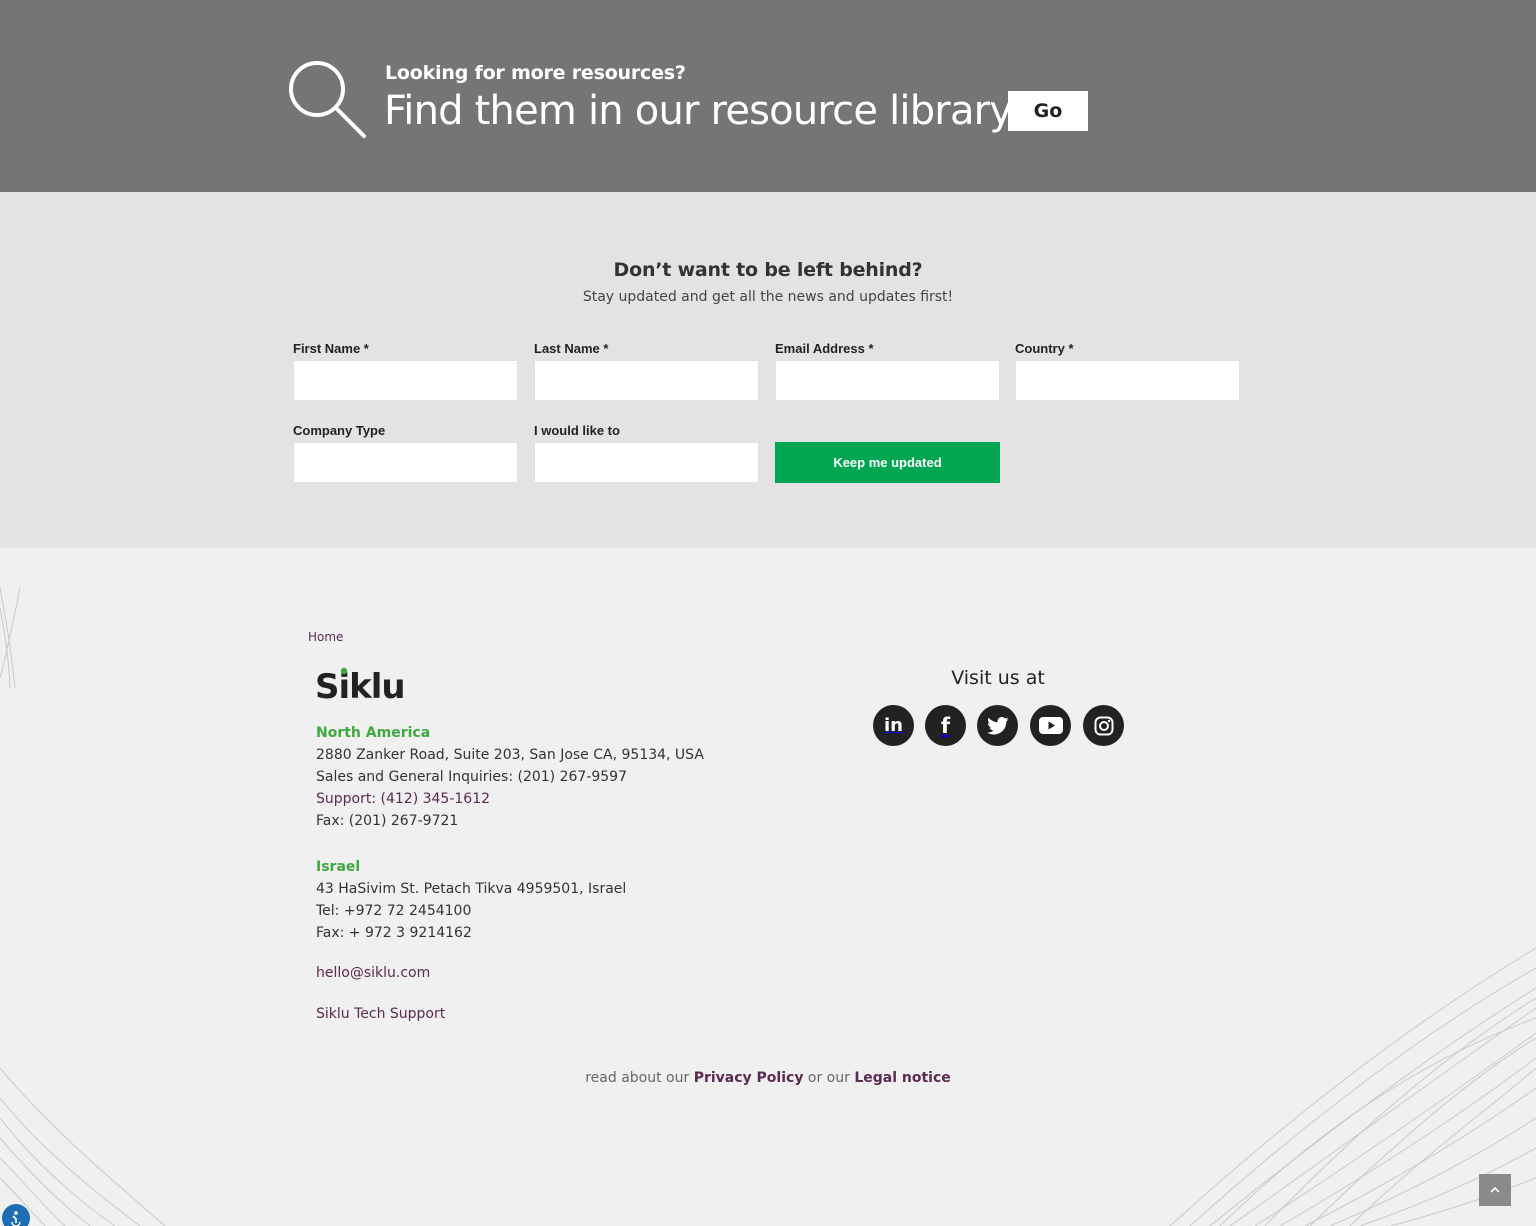 Image resolution: width=1536 pixels, height=1226 pixels. I want to click on israel-title: Israel, so click(338, 867).